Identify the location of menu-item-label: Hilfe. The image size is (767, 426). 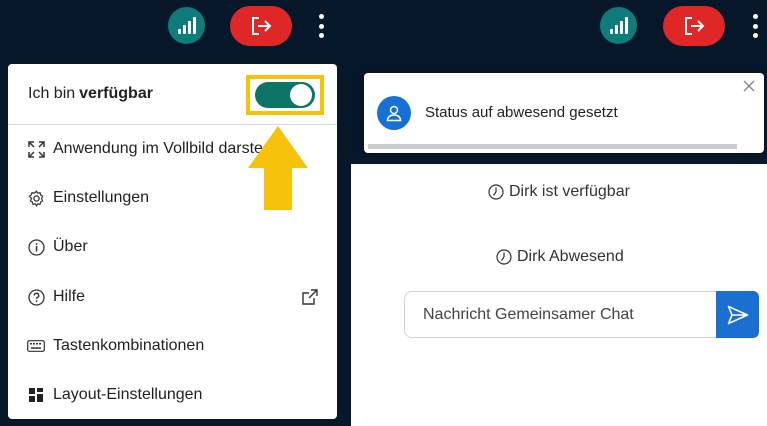
(69, 296).